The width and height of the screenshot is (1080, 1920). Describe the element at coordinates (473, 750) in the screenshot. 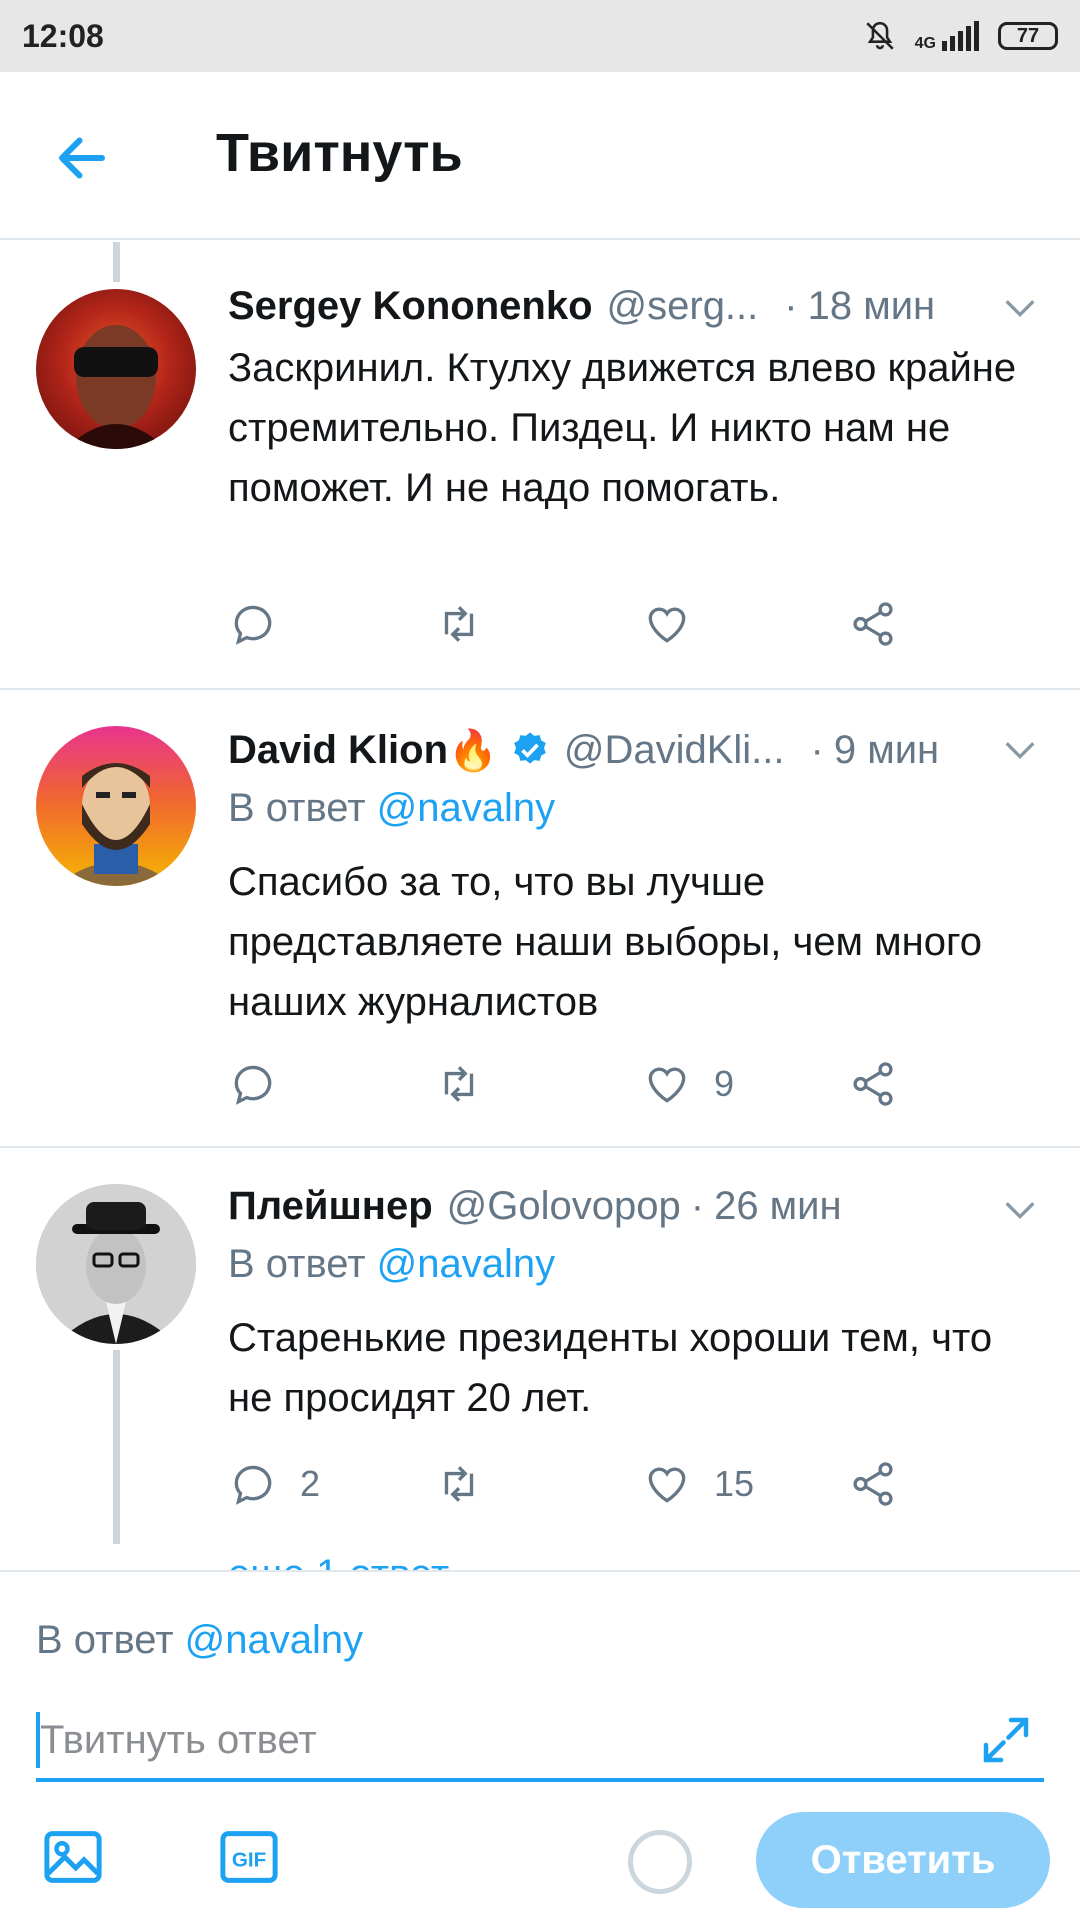

I see `fire-emoji-icon: 🔥` at that location.